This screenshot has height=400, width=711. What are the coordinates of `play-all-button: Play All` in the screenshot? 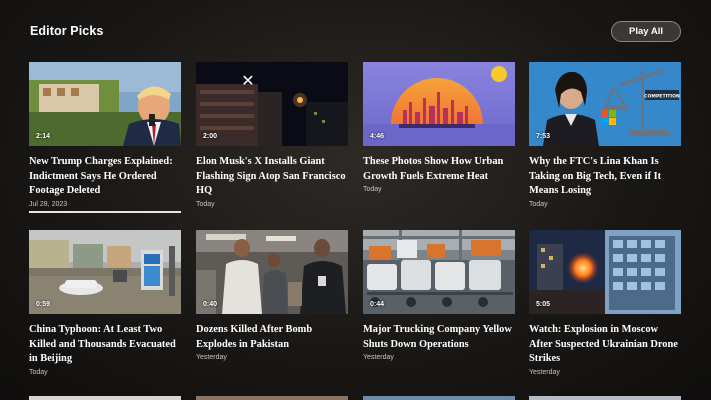 It's located at (646, 31).